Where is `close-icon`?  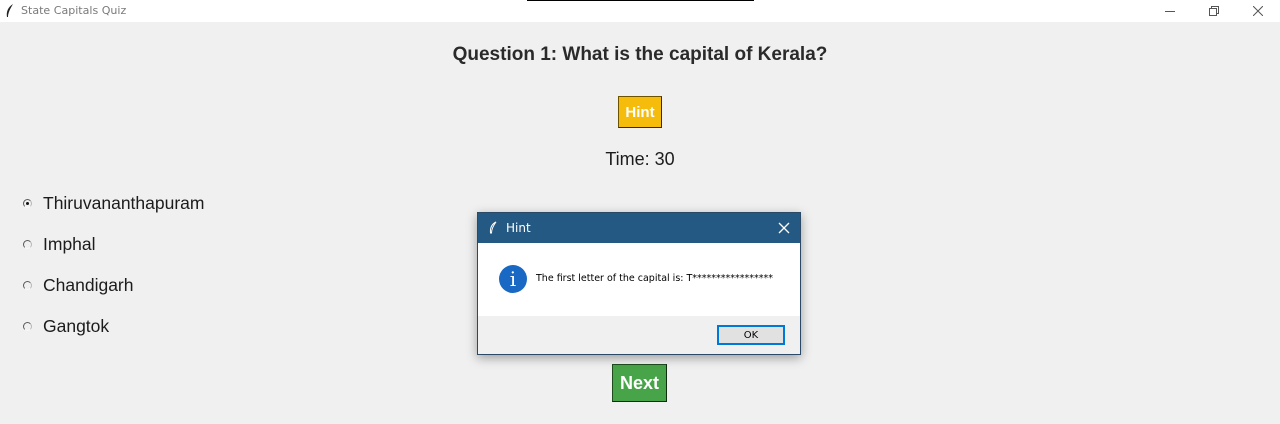 close-icon is located at coordinates (1258, 11).